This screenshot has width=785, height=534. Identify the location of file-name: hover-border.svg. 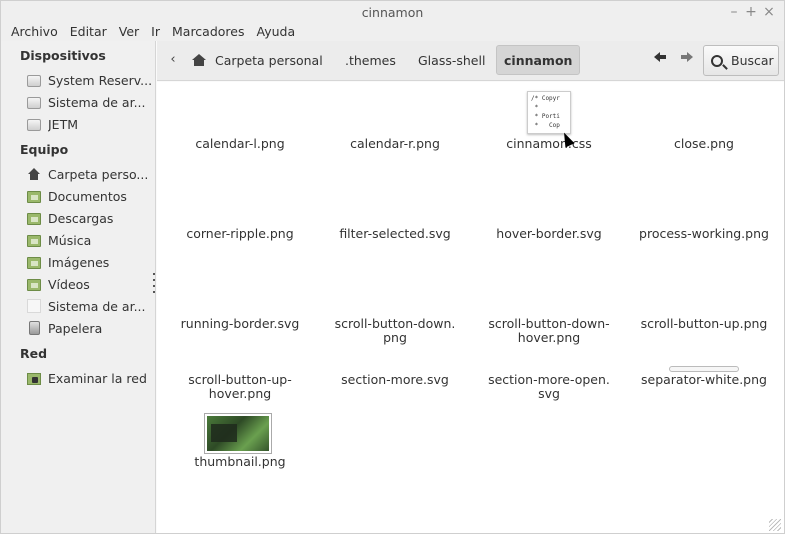
(549, 233).